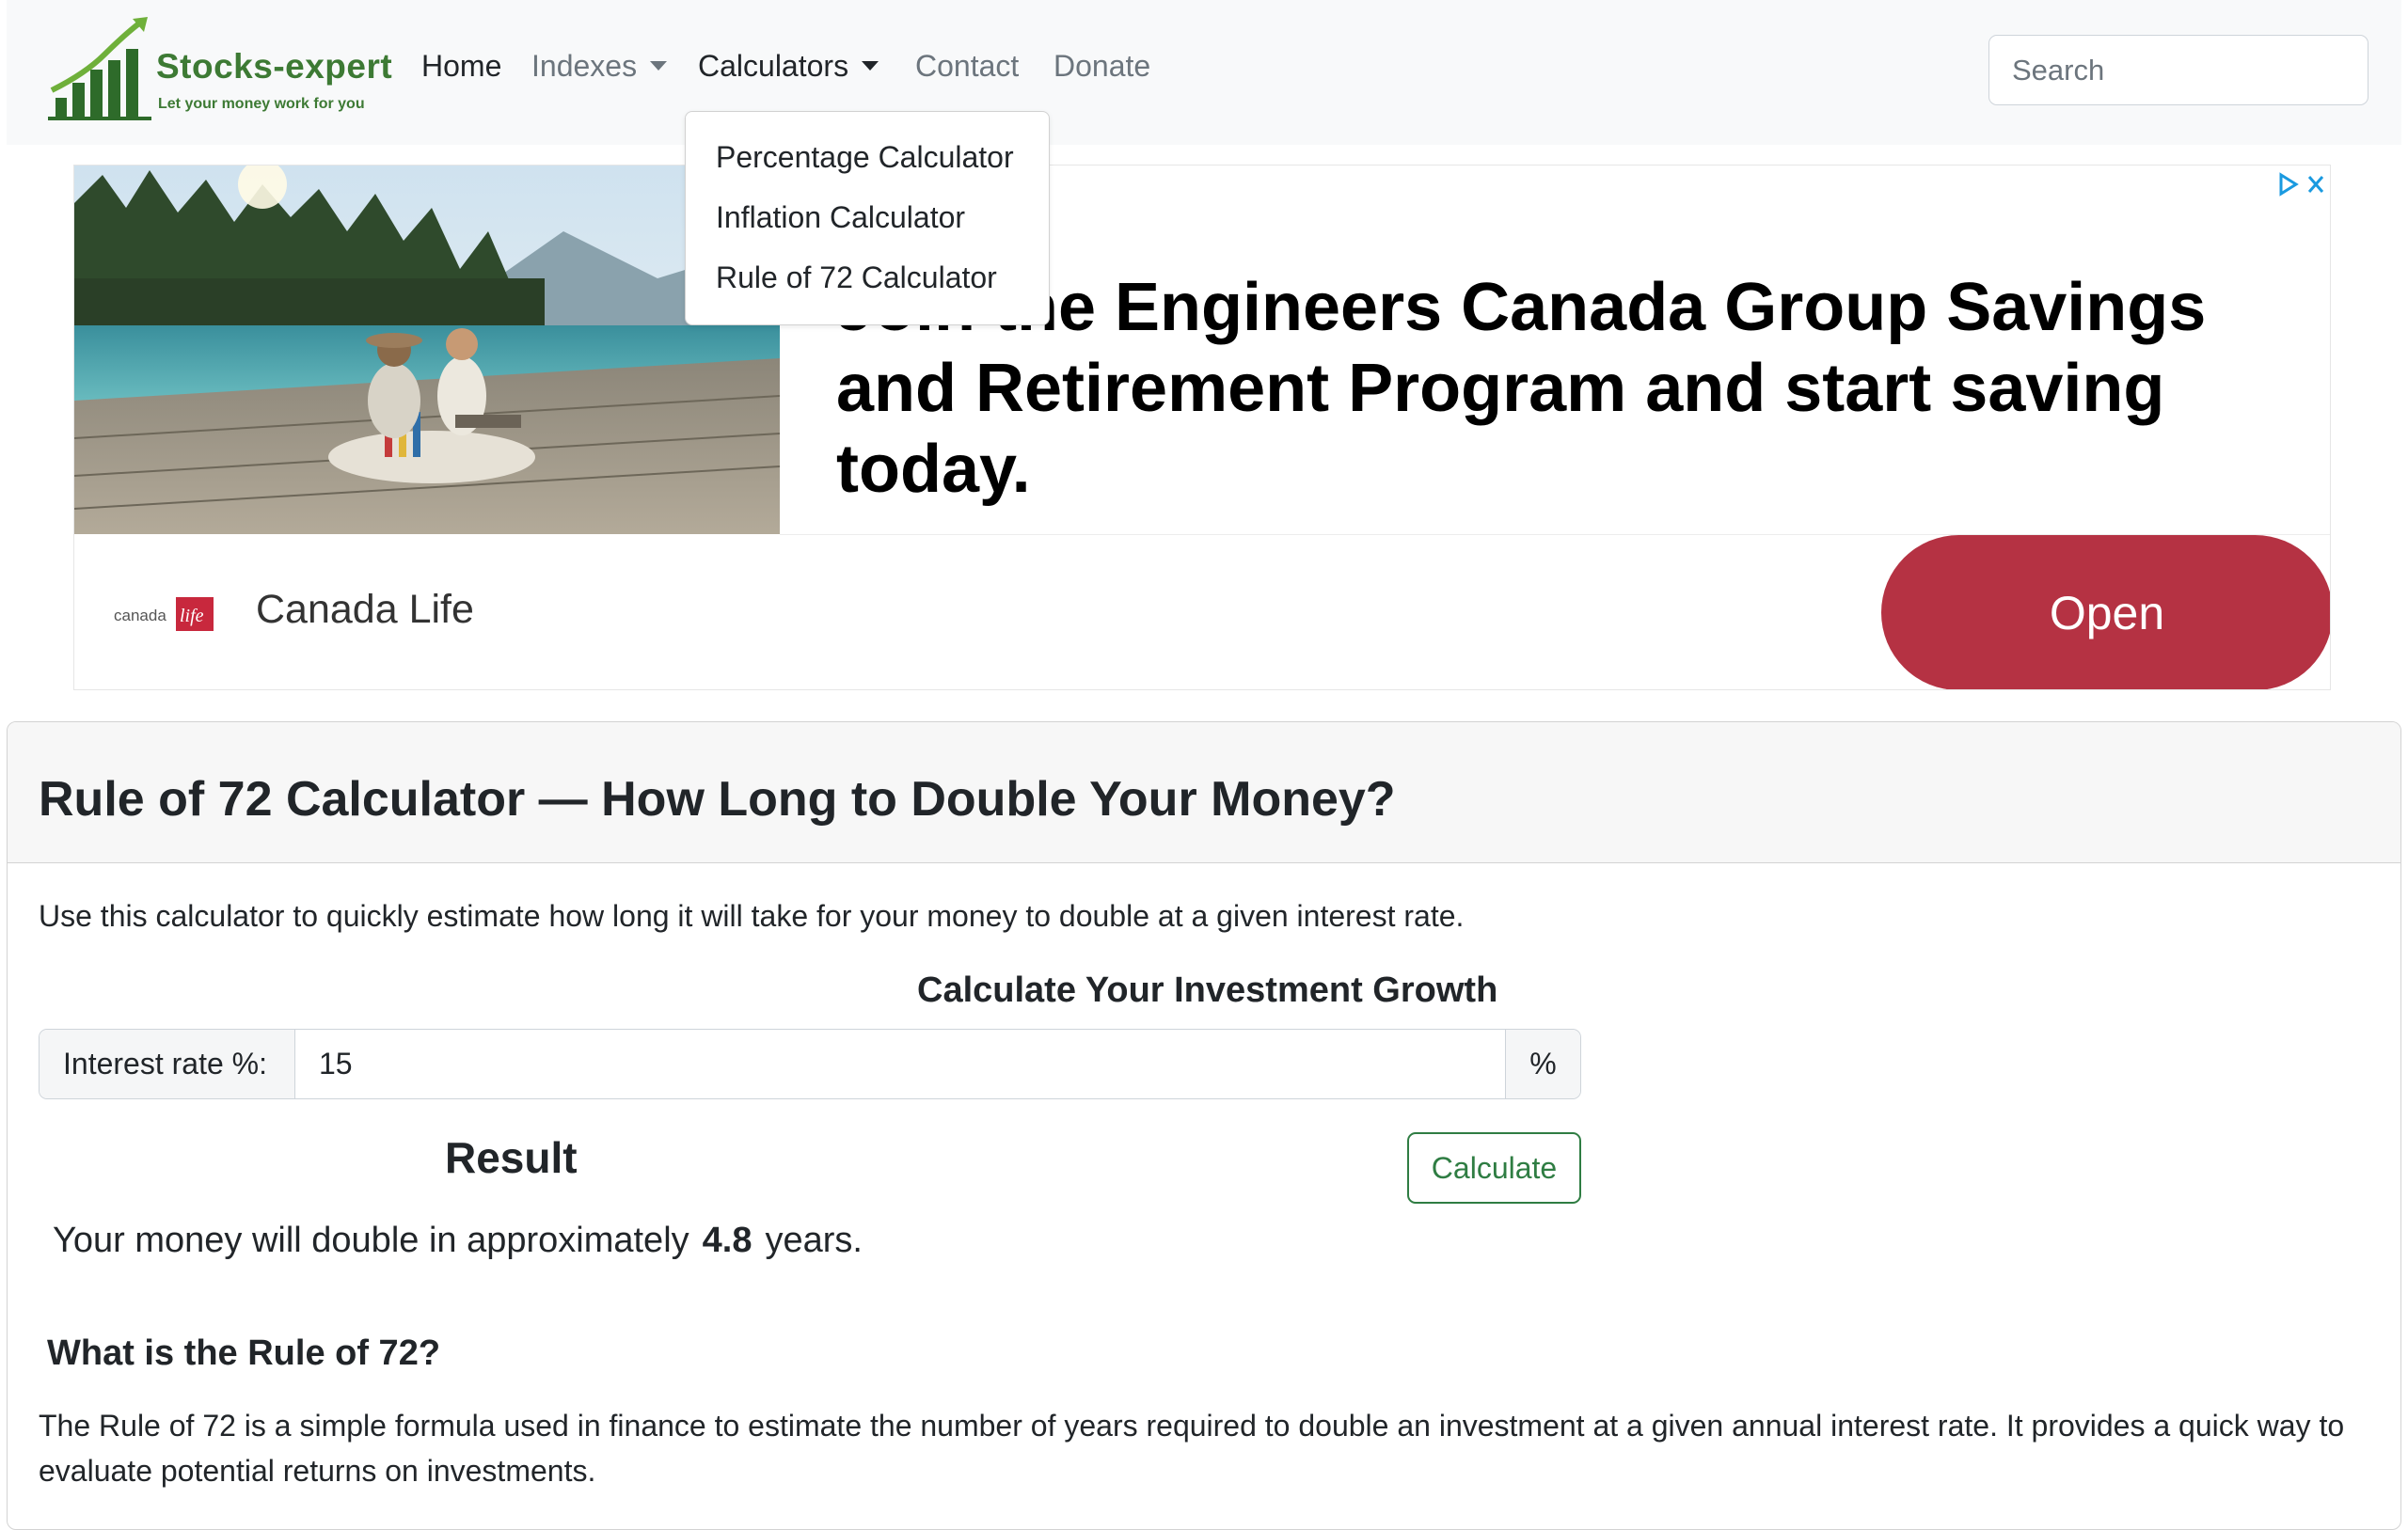  What do you see at coordinates (584, 66) in the screenshot?
I see `nav-indexes-label: Indexes` at bounding box center [584, 66].